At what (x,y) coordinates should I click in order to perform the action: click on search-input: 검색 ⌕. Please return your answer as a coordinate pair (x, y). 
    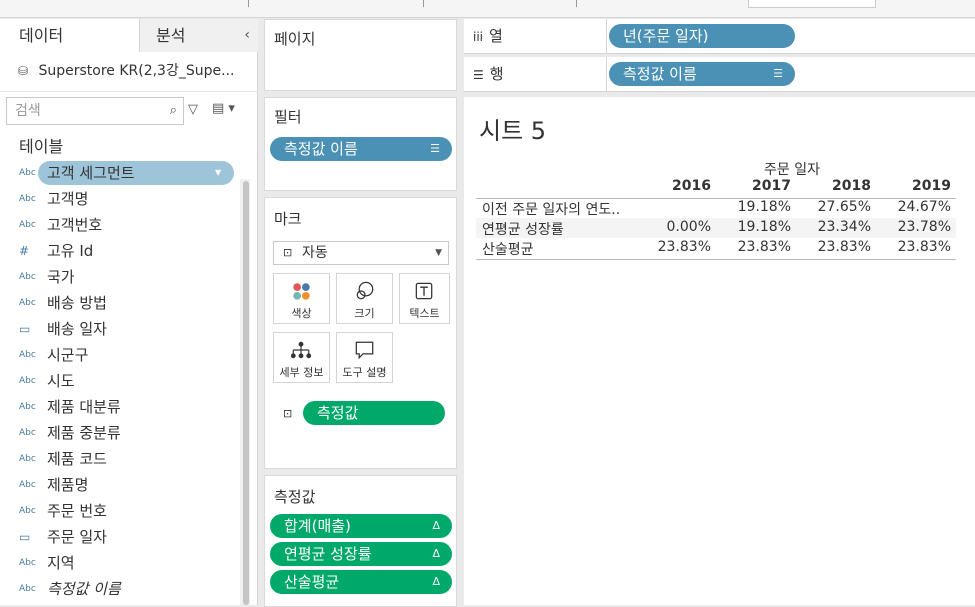
    Looking at the image, I should click on (95, 111).